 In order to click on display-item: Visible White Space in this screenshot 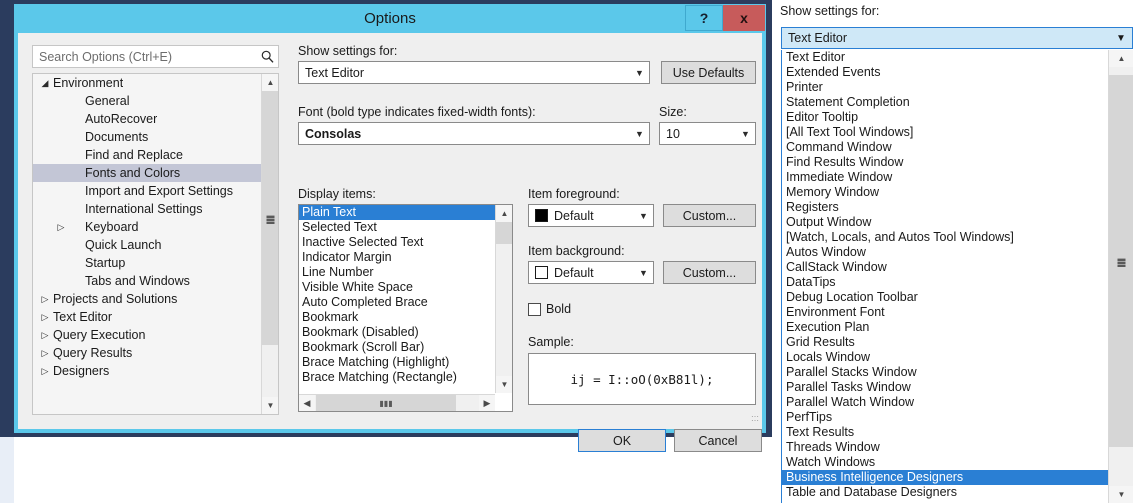, I will do `click(397, 287)`.